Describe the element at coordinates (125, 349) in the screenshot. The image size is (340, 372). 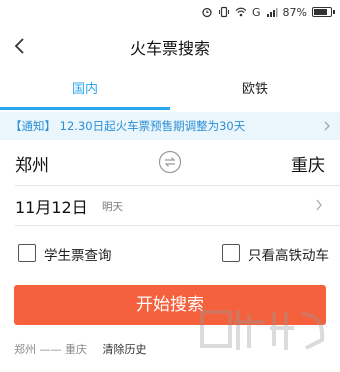
I see `clear-history-link: 清除历史` at that location.